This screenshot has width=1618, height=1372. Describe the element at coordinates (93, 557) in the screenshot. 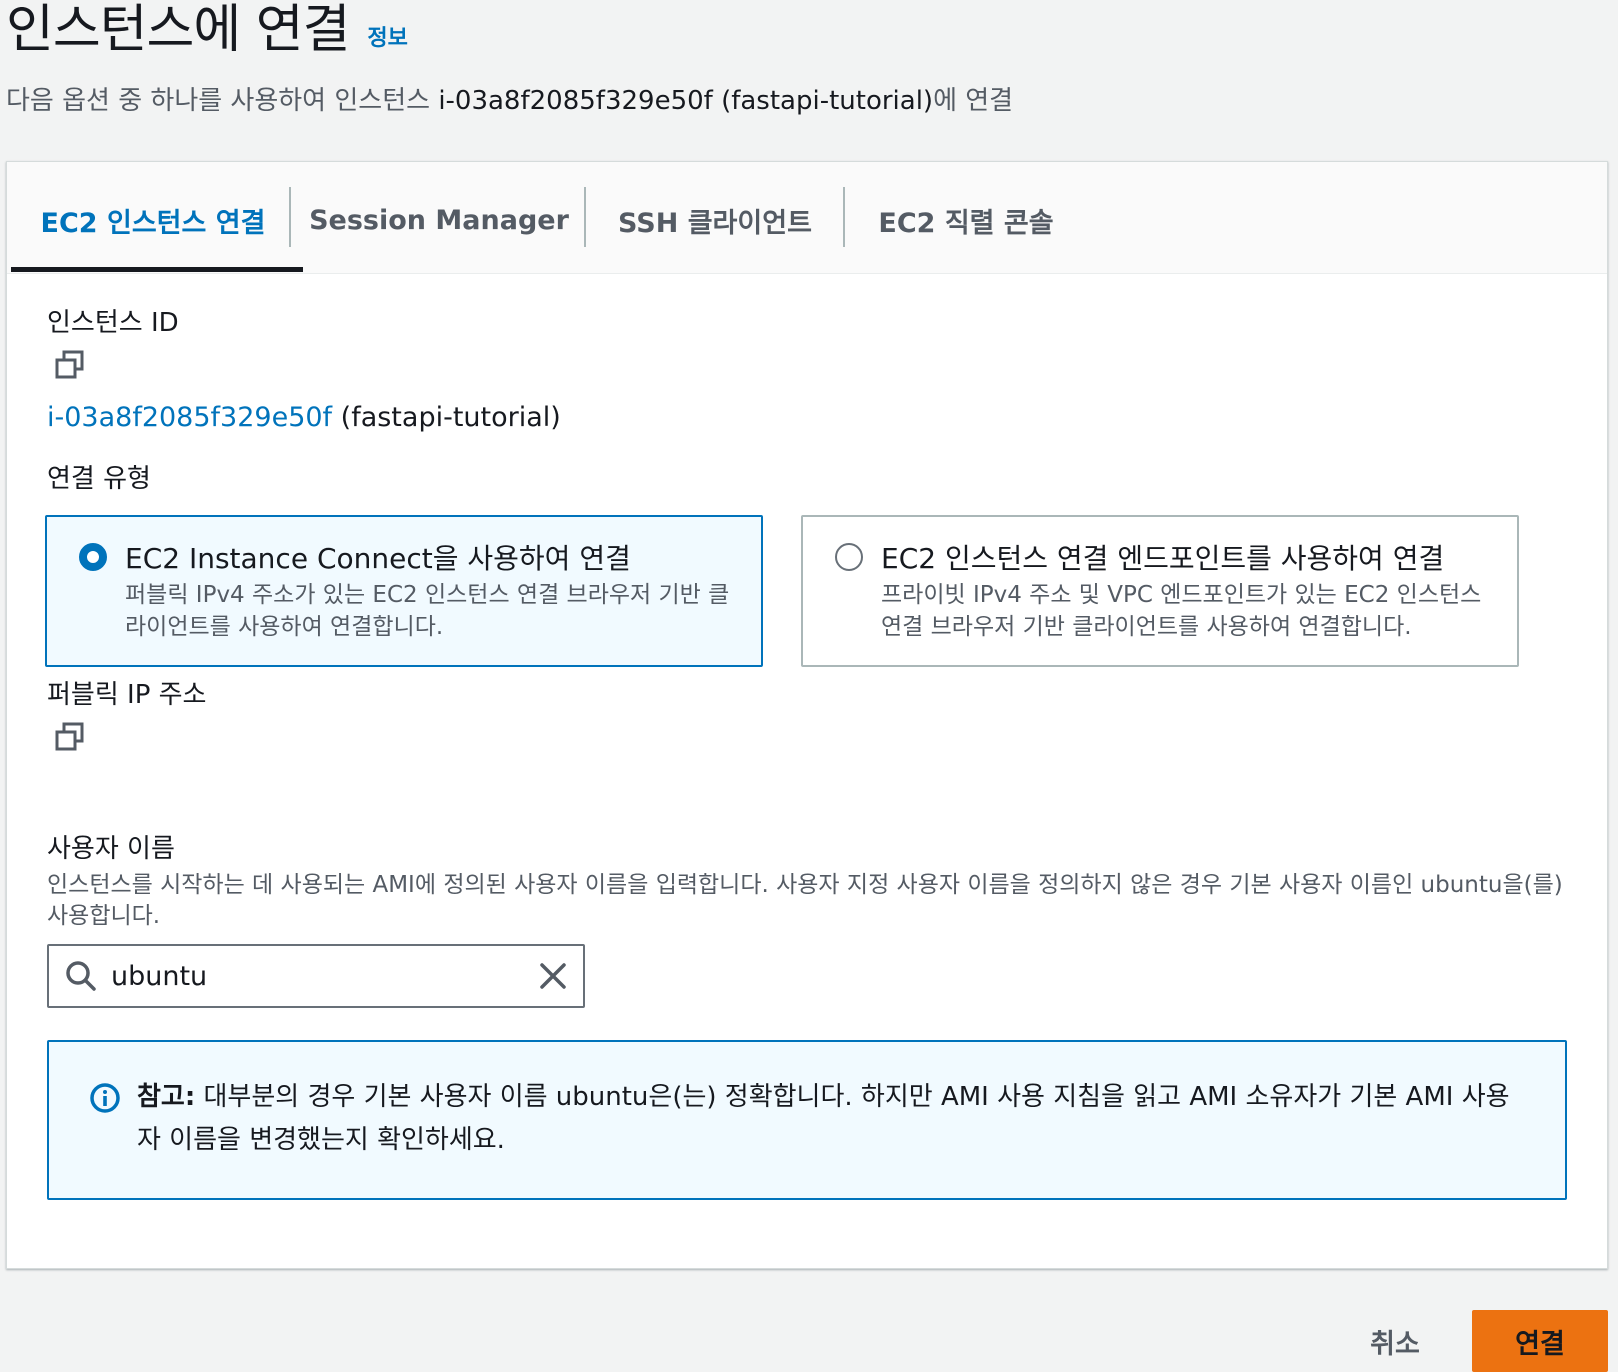

I see `radio-button-selected` at that location.